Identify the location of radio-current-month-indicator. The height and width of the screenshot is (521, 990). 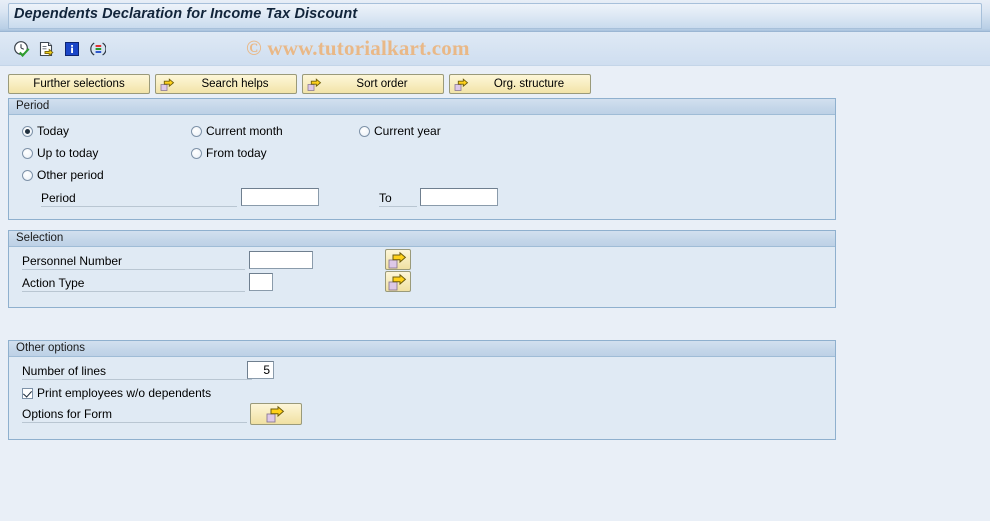
(196, 131).